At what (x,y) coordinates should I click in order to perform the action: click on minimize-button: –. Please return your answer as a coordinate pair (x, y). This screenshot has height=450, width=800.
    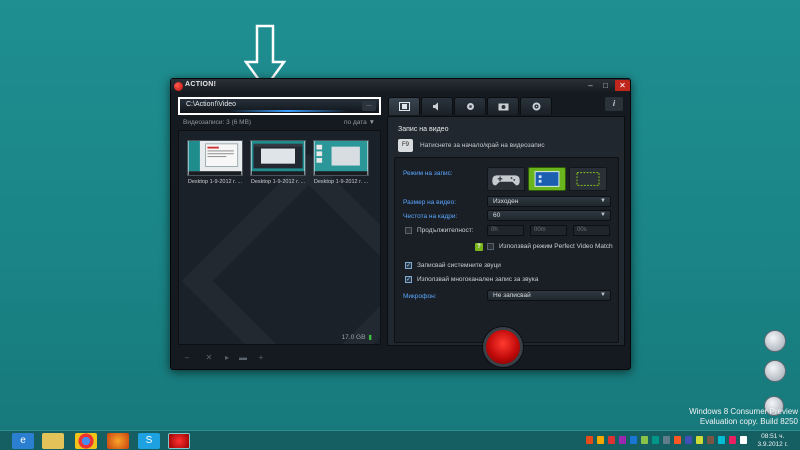
    Looking at the image, I should click on (590, 85).